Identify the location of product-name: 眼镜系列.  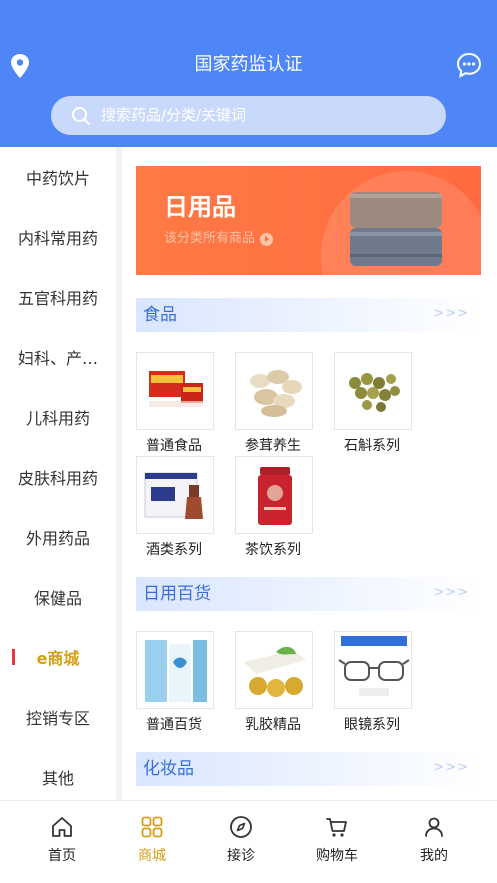
(372, 725).